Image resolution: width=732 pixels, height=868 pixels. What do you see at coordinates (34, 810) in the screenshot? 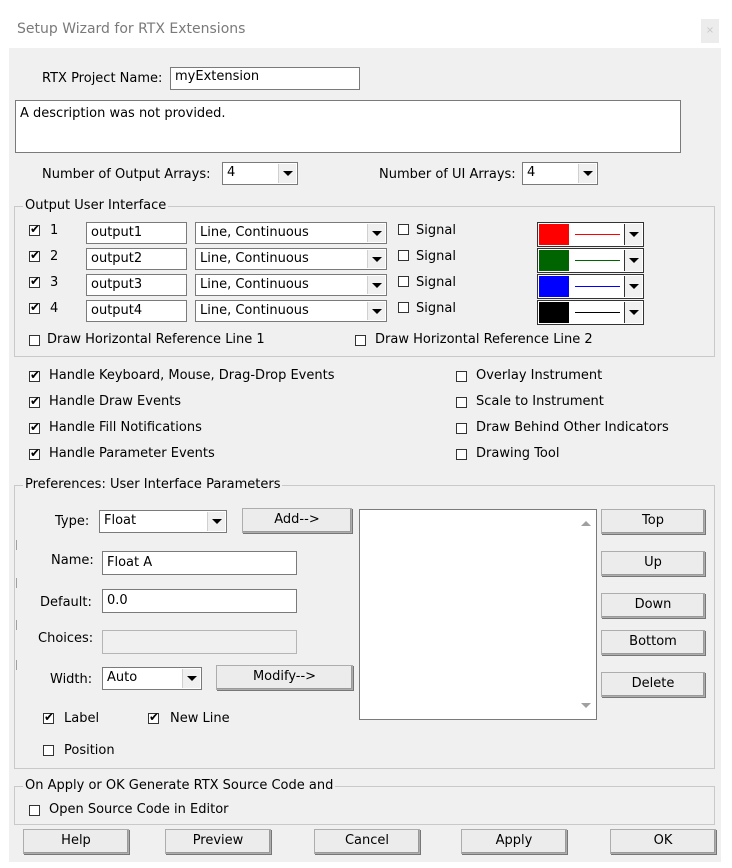
I see `open-editor-checkbox` at bounding box center [34, 810].